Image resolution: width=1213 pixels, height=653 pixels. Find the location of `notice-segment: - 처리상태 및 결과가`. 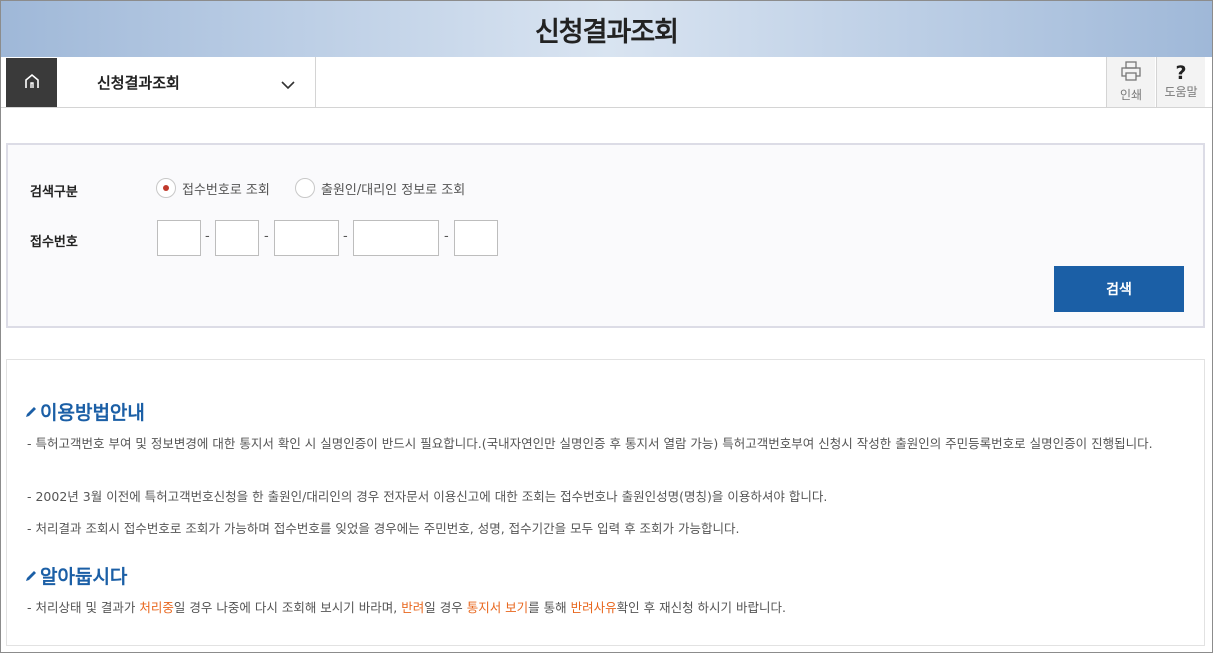

notice-segment: - 처리상태 및 결과가 is located at coordinates (83, 607).